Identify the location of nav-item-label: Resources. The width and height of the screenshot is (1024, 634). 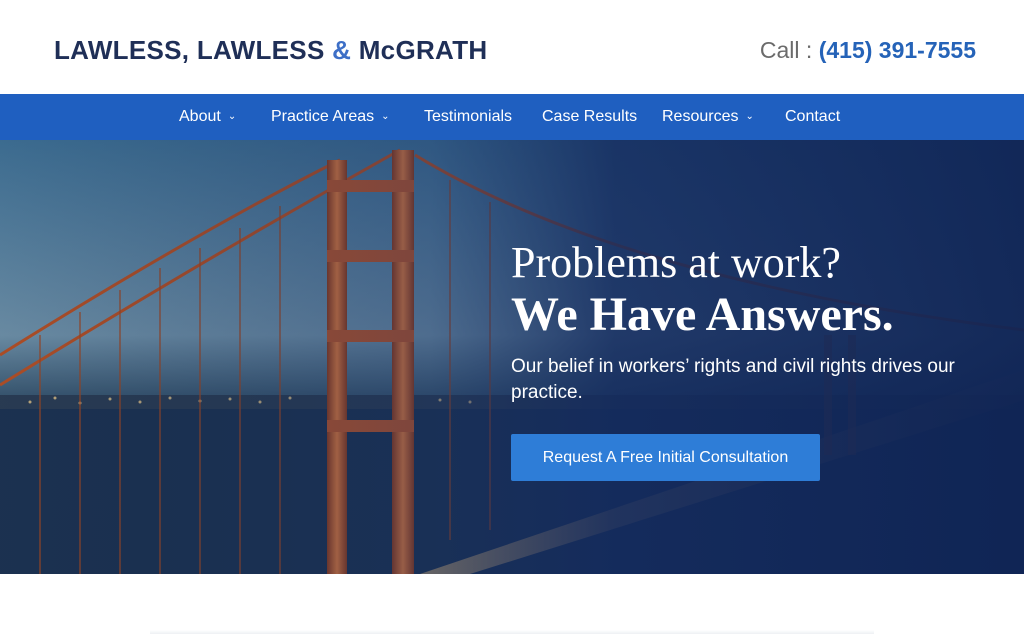
(700, 116).